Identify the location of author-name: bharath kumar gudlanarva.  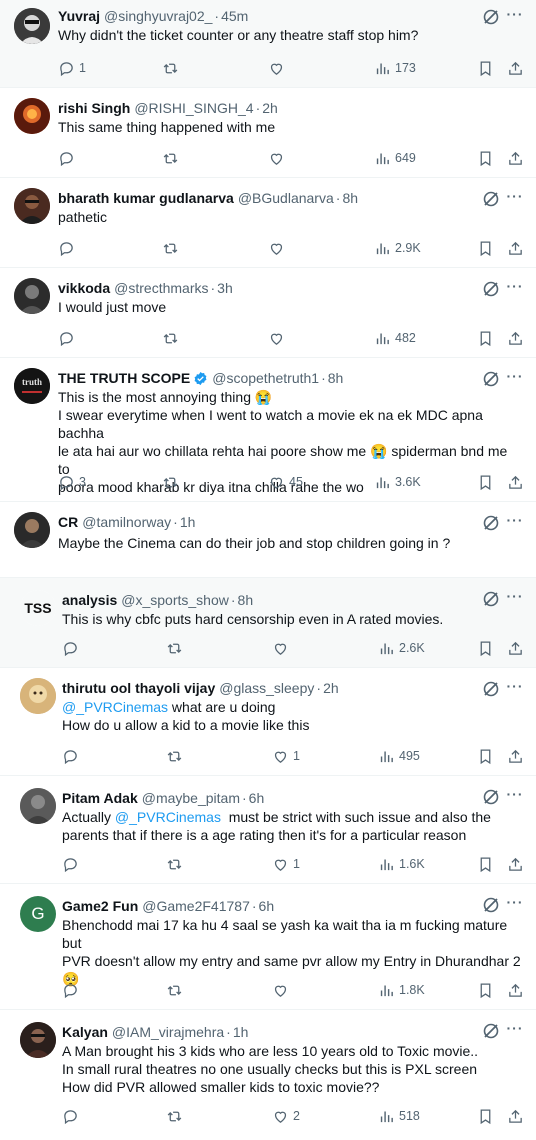
(146, 198).